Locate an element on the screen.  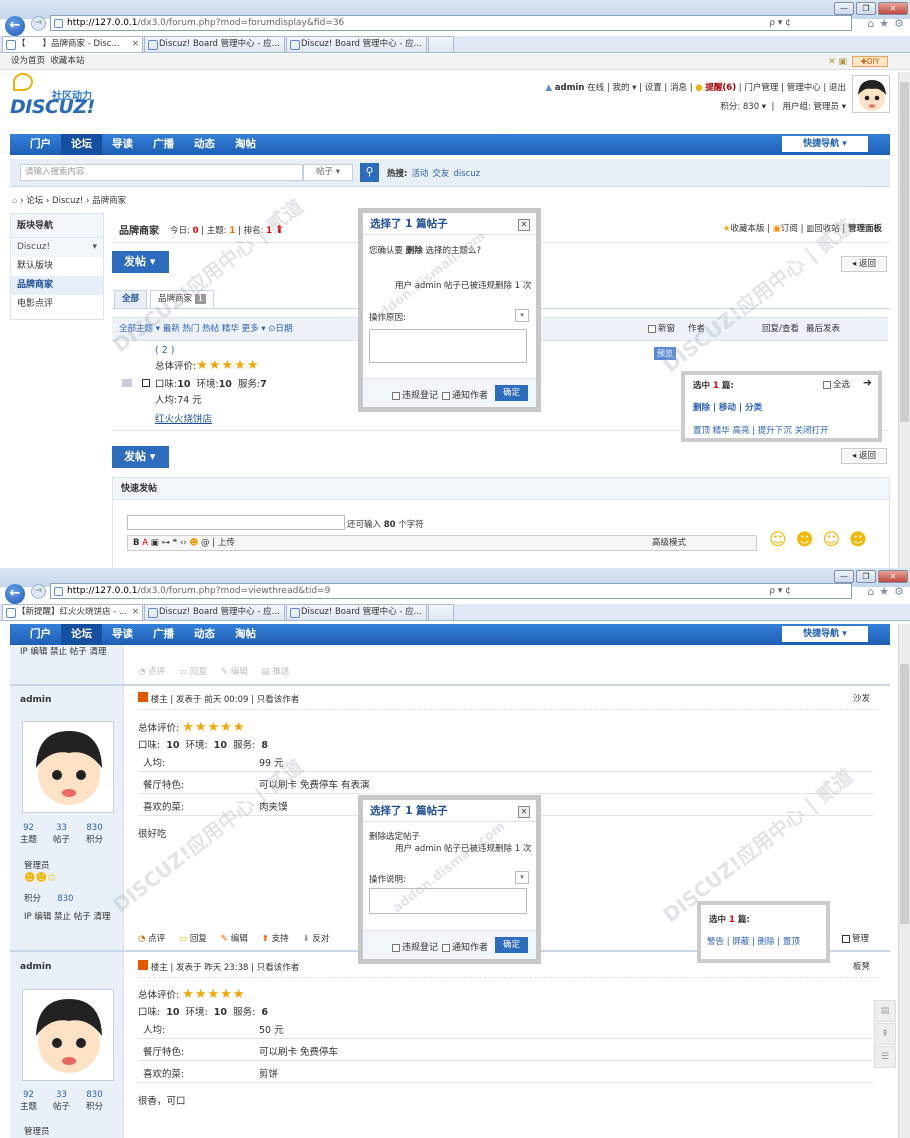
search-input: 请输入搜索内容 is located at coordinates (161, 172).